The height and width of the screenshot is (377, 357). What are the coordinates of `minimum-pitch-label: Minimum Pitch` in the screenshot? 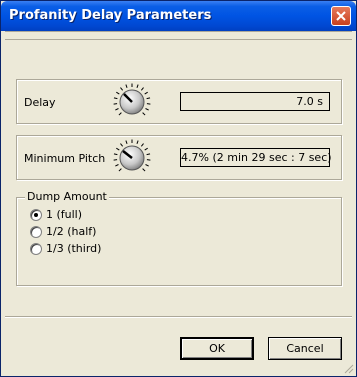 It's located at (65, 158).